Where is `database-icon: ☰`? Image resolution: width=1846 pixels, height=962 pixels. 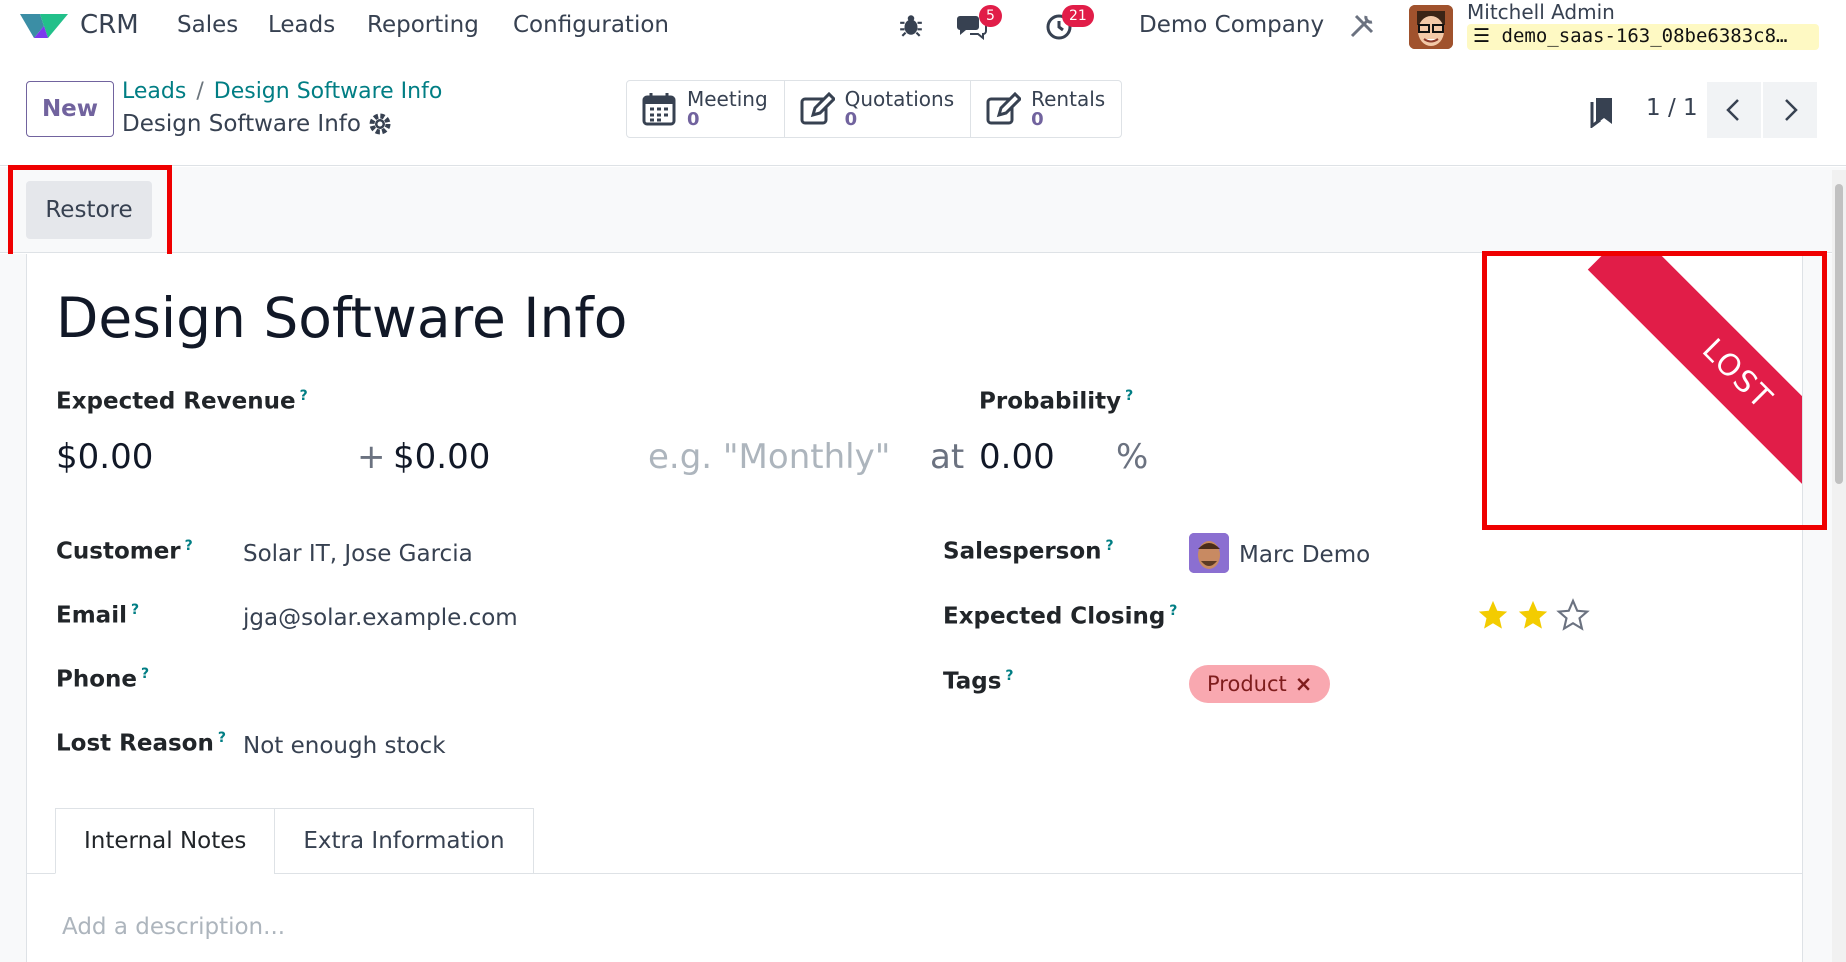
database-icon: ☰ is located at coordinates (1482, 36).